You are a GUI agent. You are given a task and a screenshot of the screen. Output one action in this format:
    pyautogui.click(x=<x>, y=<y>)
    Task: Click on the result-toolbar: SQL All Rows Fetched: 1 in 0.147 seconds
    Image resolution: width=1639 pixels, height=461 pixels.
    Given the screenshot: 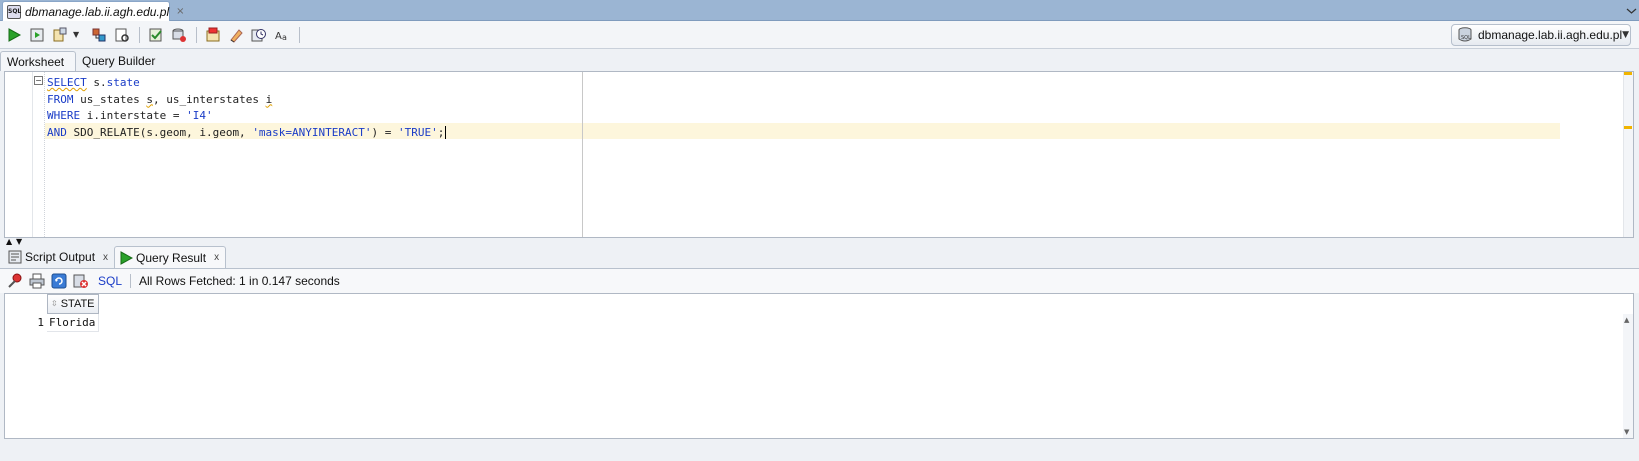 What is the action you would take?
    pyautogui.click(x=819, y=281)
    